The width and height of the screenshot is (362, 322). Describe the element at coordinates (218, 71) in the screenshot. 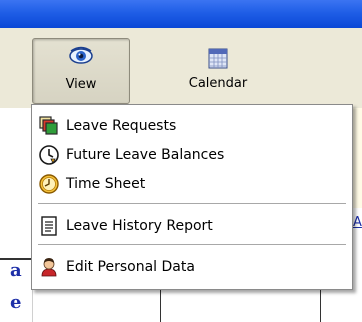

I see `calendar-button: Calendar` at that location.